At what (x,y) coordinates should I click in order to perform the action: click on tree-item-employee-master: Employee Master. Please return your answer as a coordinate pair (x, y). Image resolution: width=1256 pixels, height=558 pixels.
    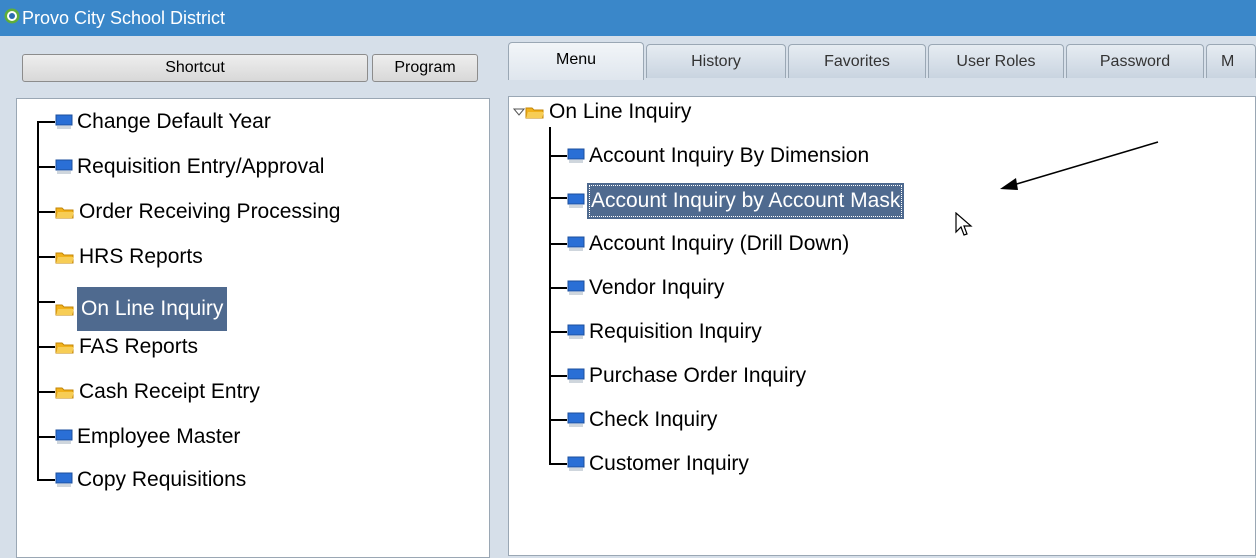
    Looking at the image, I should click on (148, 437).